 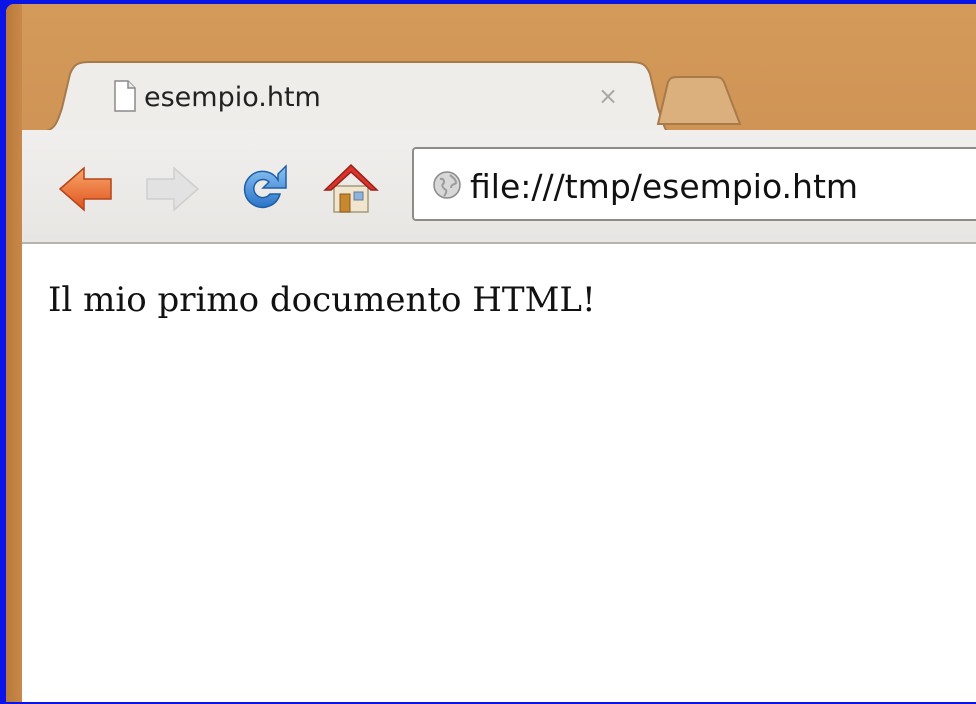 What do you see at coordinates (352, 96) in the screenshot?
I see `browser-tab: esempio.htm ×` at bounding box center [352, 96].